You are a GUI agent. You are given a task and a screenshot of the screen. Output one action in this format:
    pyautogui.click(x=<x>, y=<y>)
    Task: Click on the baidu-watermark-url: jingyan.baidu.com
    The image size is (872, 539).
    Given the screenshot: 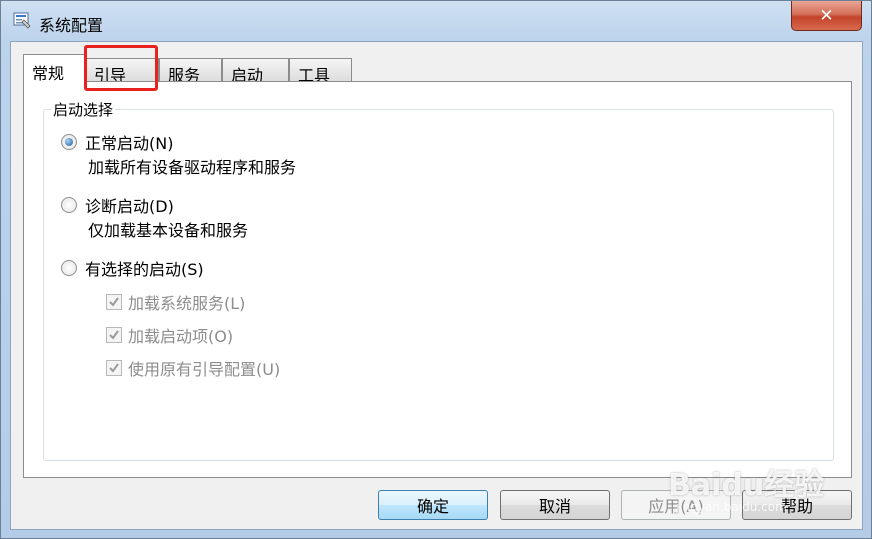 What is the action you would take?
    pyautogui.click(x=731, y=507)
    